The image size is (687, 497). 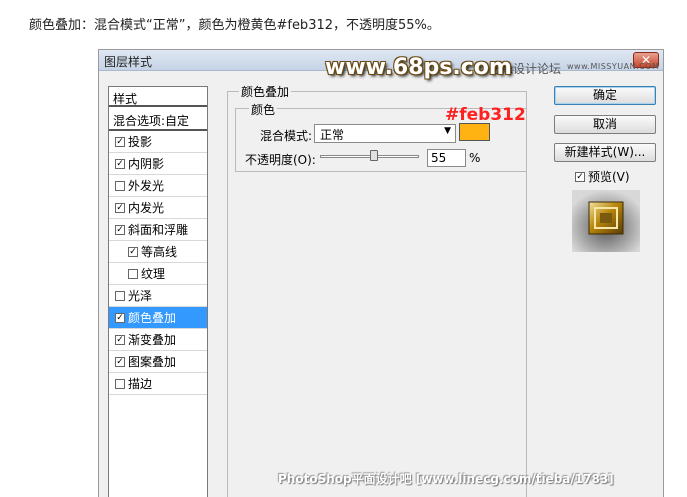 What do you see at coordinates (140, 296) in the screenshot?
I see `style-item-label: 光泽` at bounding box center [140, 296].